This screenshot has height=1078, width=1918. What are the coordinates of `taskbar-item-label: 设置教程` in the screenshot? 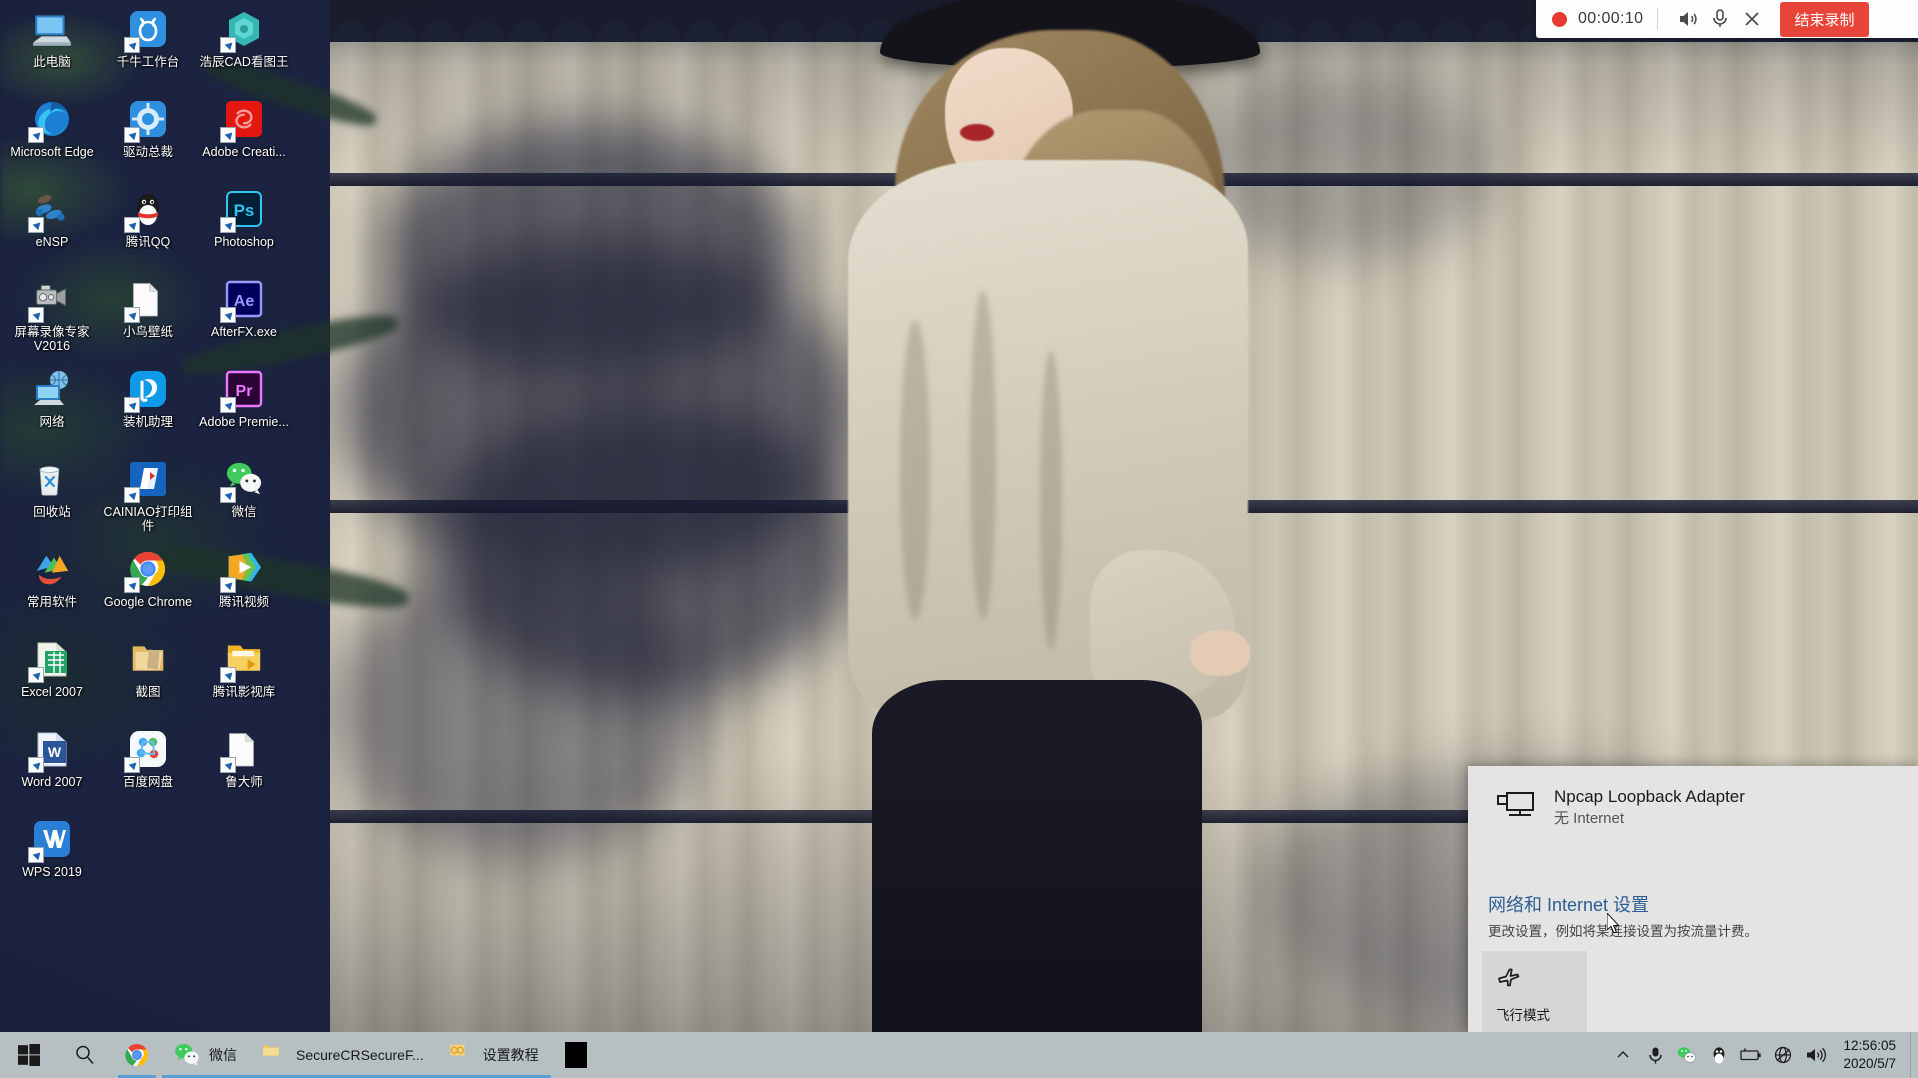 It's located at (510, 1055).